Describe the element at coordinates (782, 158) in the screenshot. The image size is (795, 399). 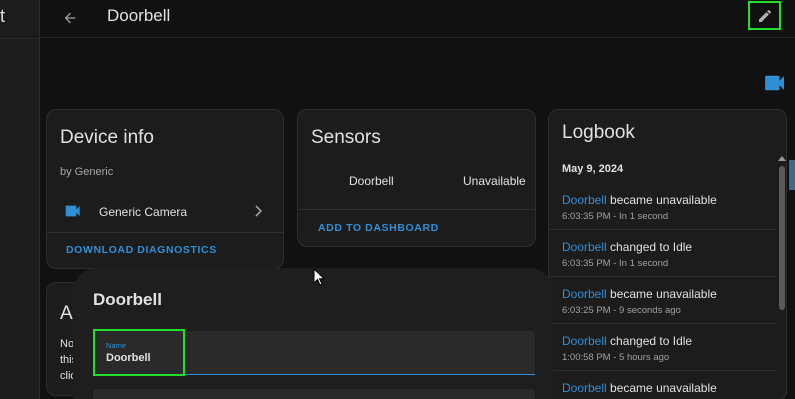
I see `scroll-up-arrow-icon` at that location.